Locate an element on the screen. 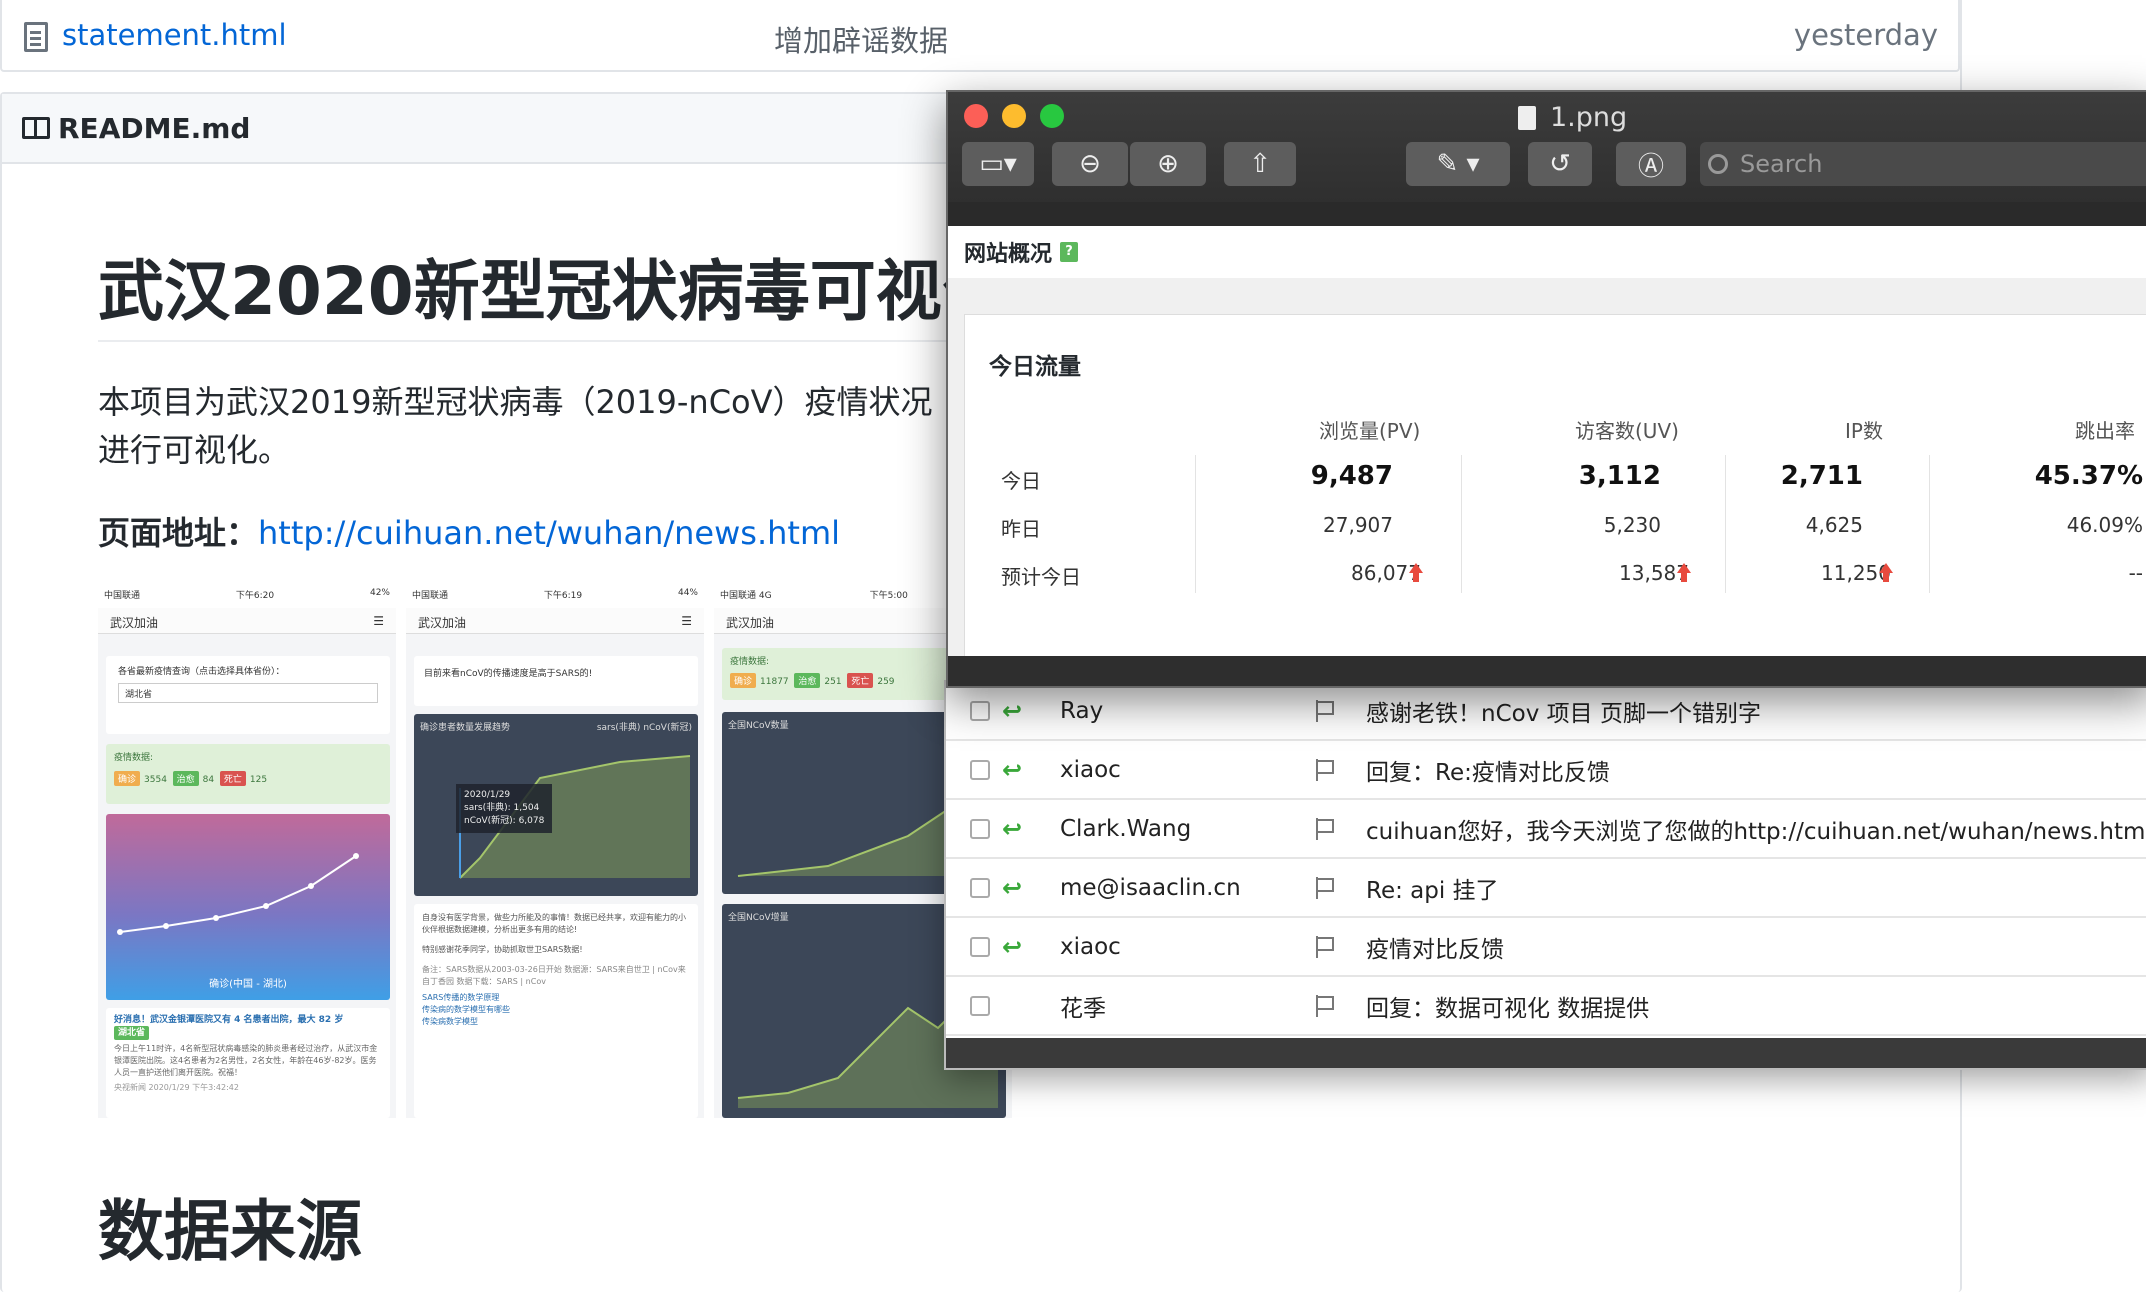 The height and width of the screenshot is (1292, 2146). markup-toolbar-button: Ⓐ is located at coordinates (1651, 164).